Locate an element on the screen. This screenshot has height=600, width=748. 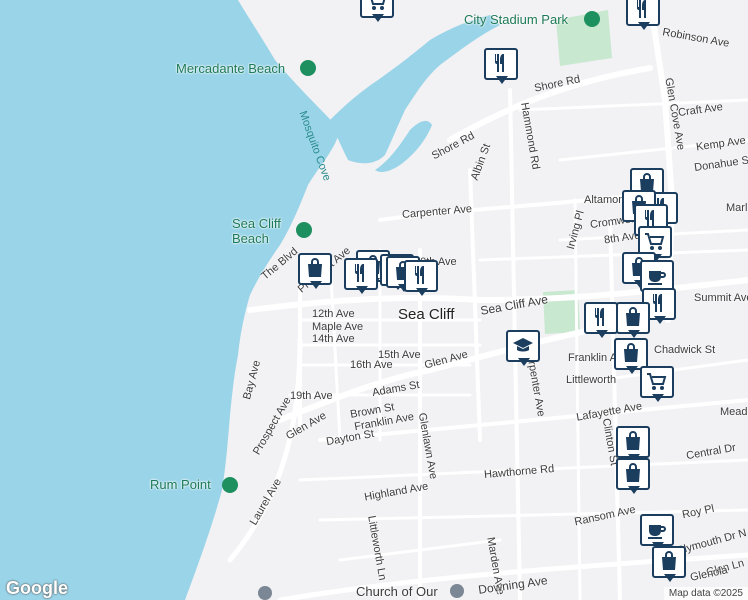
street-label: 16th Ave is located at coordinates (371, 365).